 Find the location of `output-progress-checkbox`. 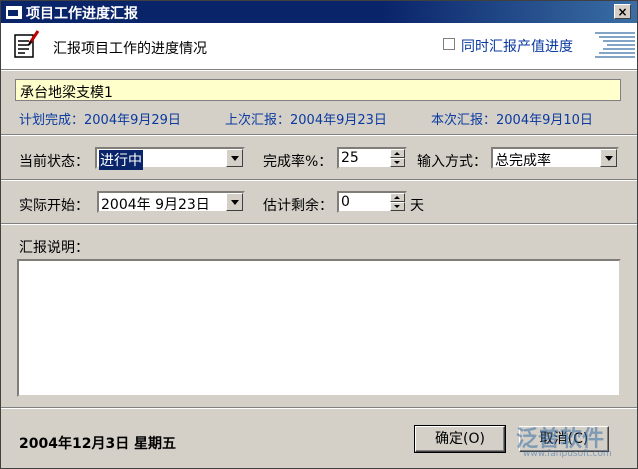

output-progress-checkbox is located at coordinates (449, 44).